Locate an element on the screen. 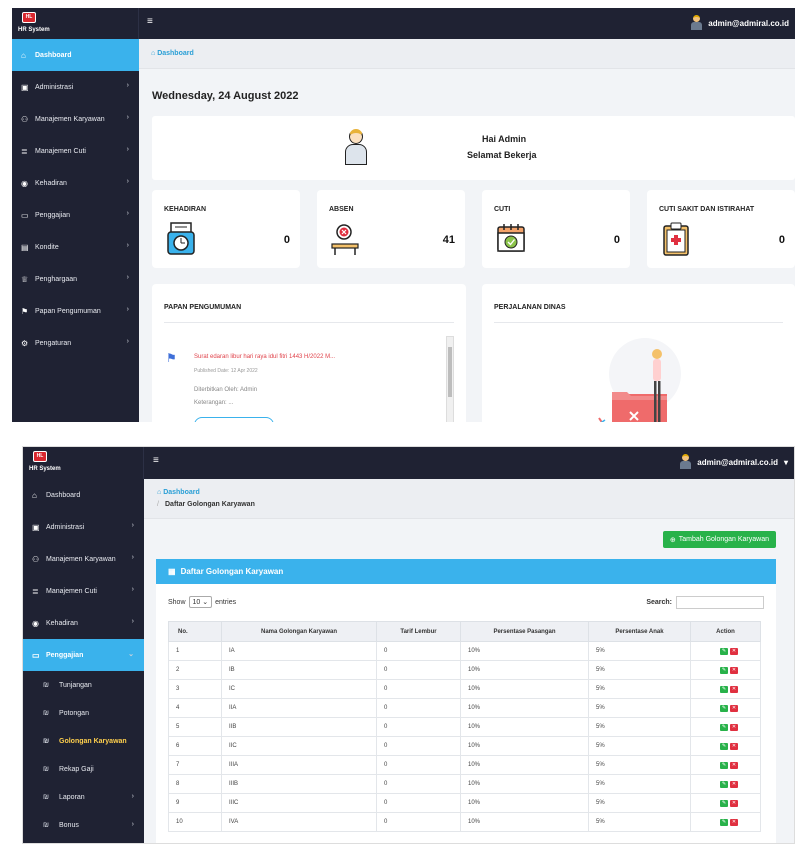 This screenshot has height=855, width=795. stat-card-cuti-sakit: CUTI SAKIT DAN ISTIRAHAT 0 is located at coordinates (721, 229).